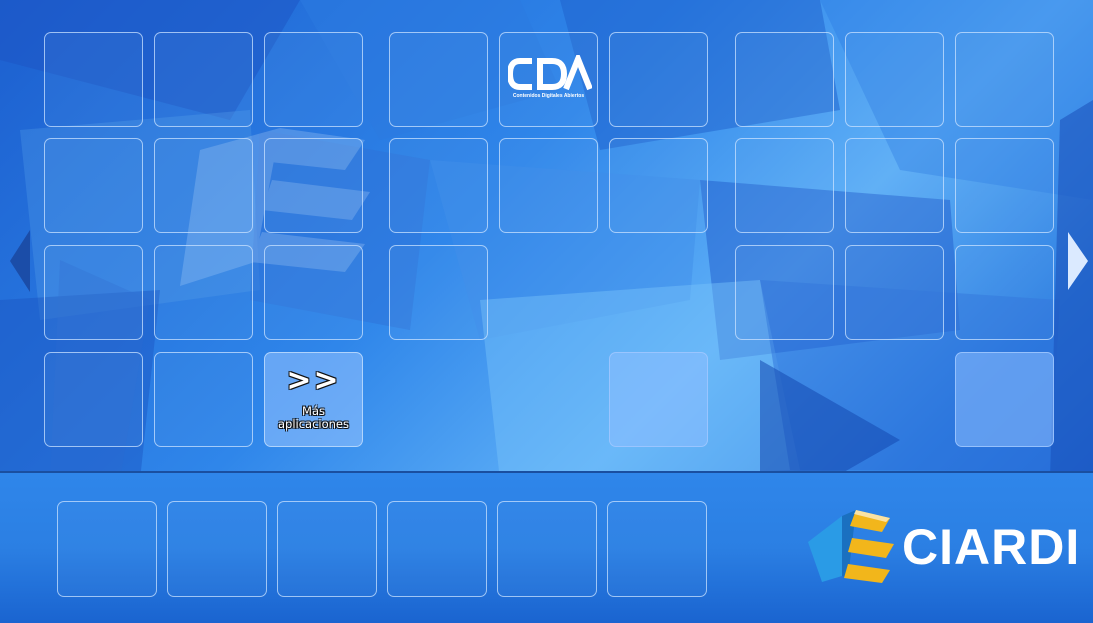  What do you see at coordinates (313, 380) in the screenshot?
I see `double-chevron-icon: >>` at bounding box center [313, 380].